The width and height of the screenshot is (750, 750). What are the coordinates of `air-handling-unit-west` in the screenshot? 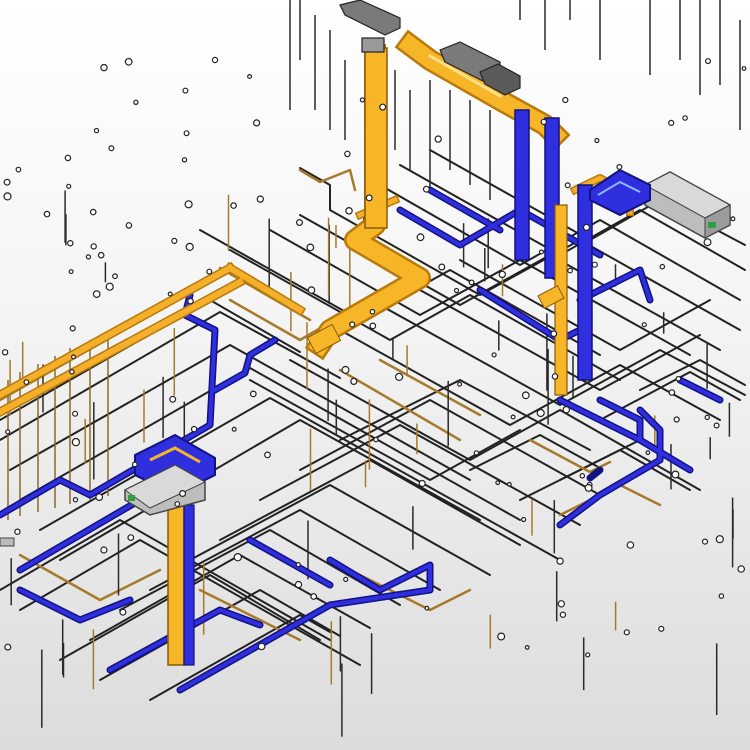 It's located at (170, 474).